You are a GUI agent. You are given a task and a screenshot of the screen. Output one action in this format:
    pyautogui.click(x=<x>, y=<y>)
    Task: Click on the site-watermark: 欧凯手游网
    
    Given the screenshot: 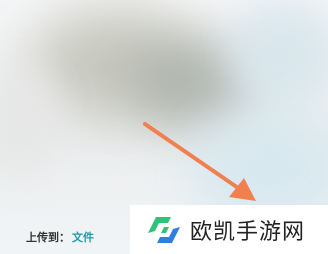 What is the action you would take?
    pyautogui.click(x=229, y=229)
    